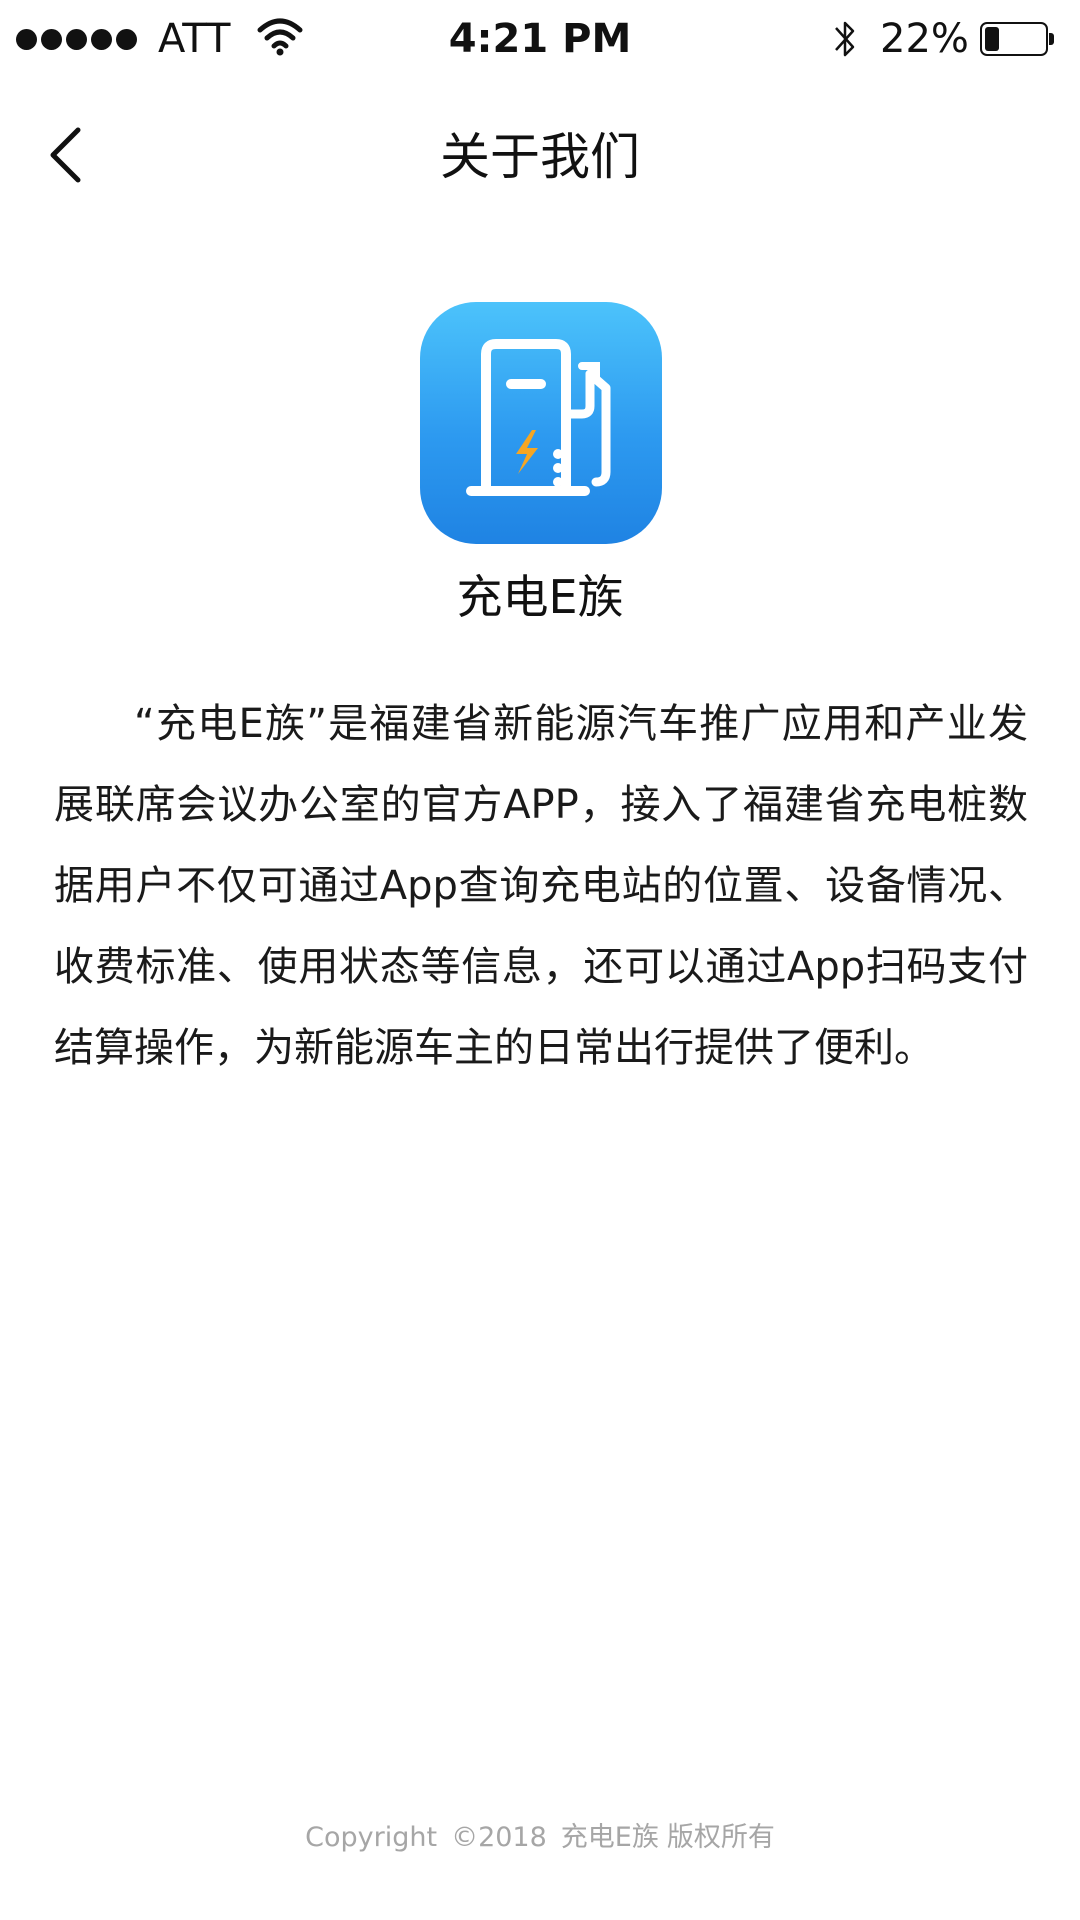  What do you see at coordinates (845, 39) in the screenshot?
I see `bluetooth-icon` at bounding box center [845, 39].